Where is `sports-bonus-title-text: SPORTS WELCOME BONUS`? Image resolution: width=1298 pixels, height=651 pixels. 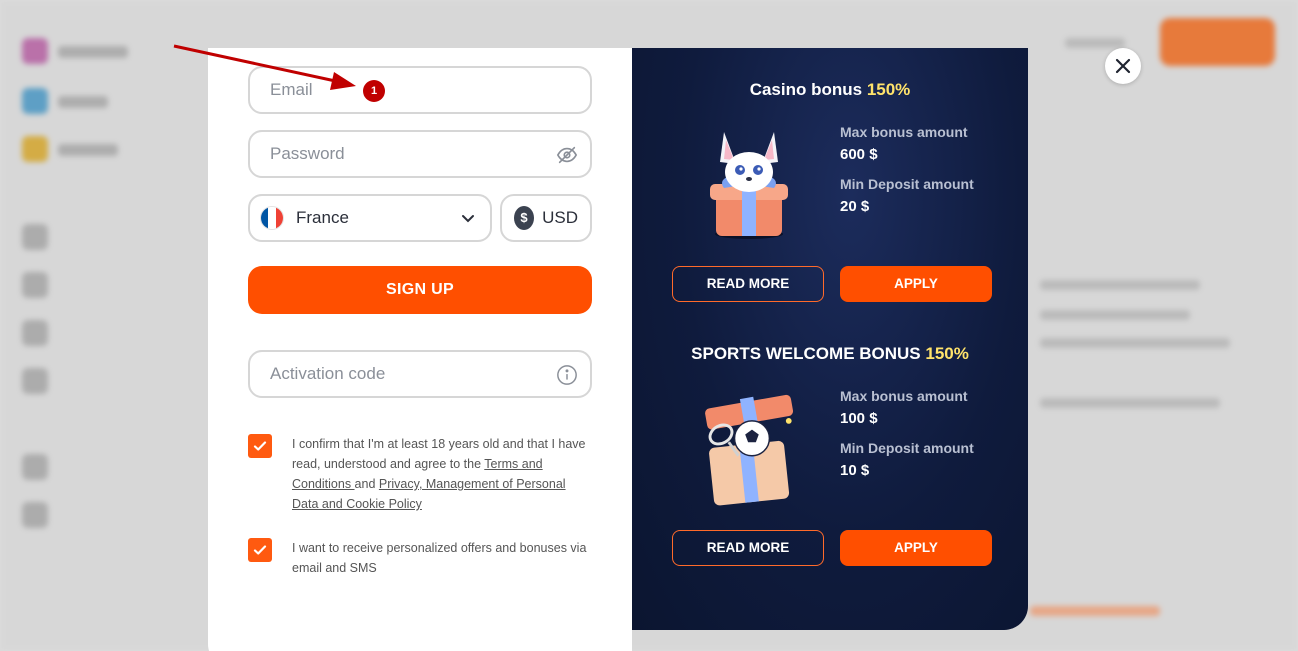
sports-bonus-title-text: SPORTS WELCOME BONUS is located at coordinates (808, 353).